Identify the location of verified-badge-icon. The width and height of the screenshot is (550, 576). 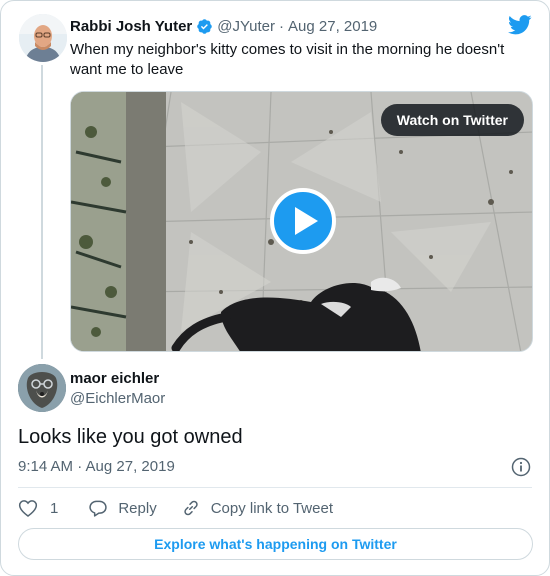
(205, 26).